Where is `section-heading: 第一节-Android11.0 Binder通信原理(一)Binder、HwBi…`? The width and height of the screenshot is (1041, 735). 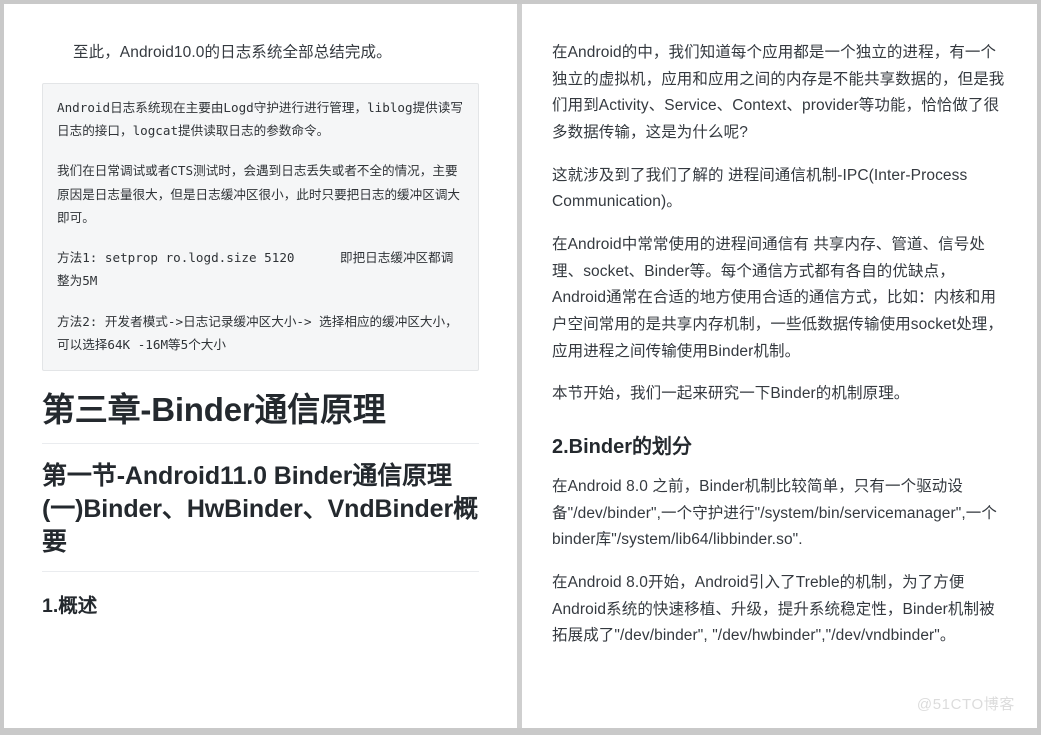 section-heading: 第一节-Android11.0 Binder通信原理(一)Binder、HwBi… is located at coordinates (260, 516).